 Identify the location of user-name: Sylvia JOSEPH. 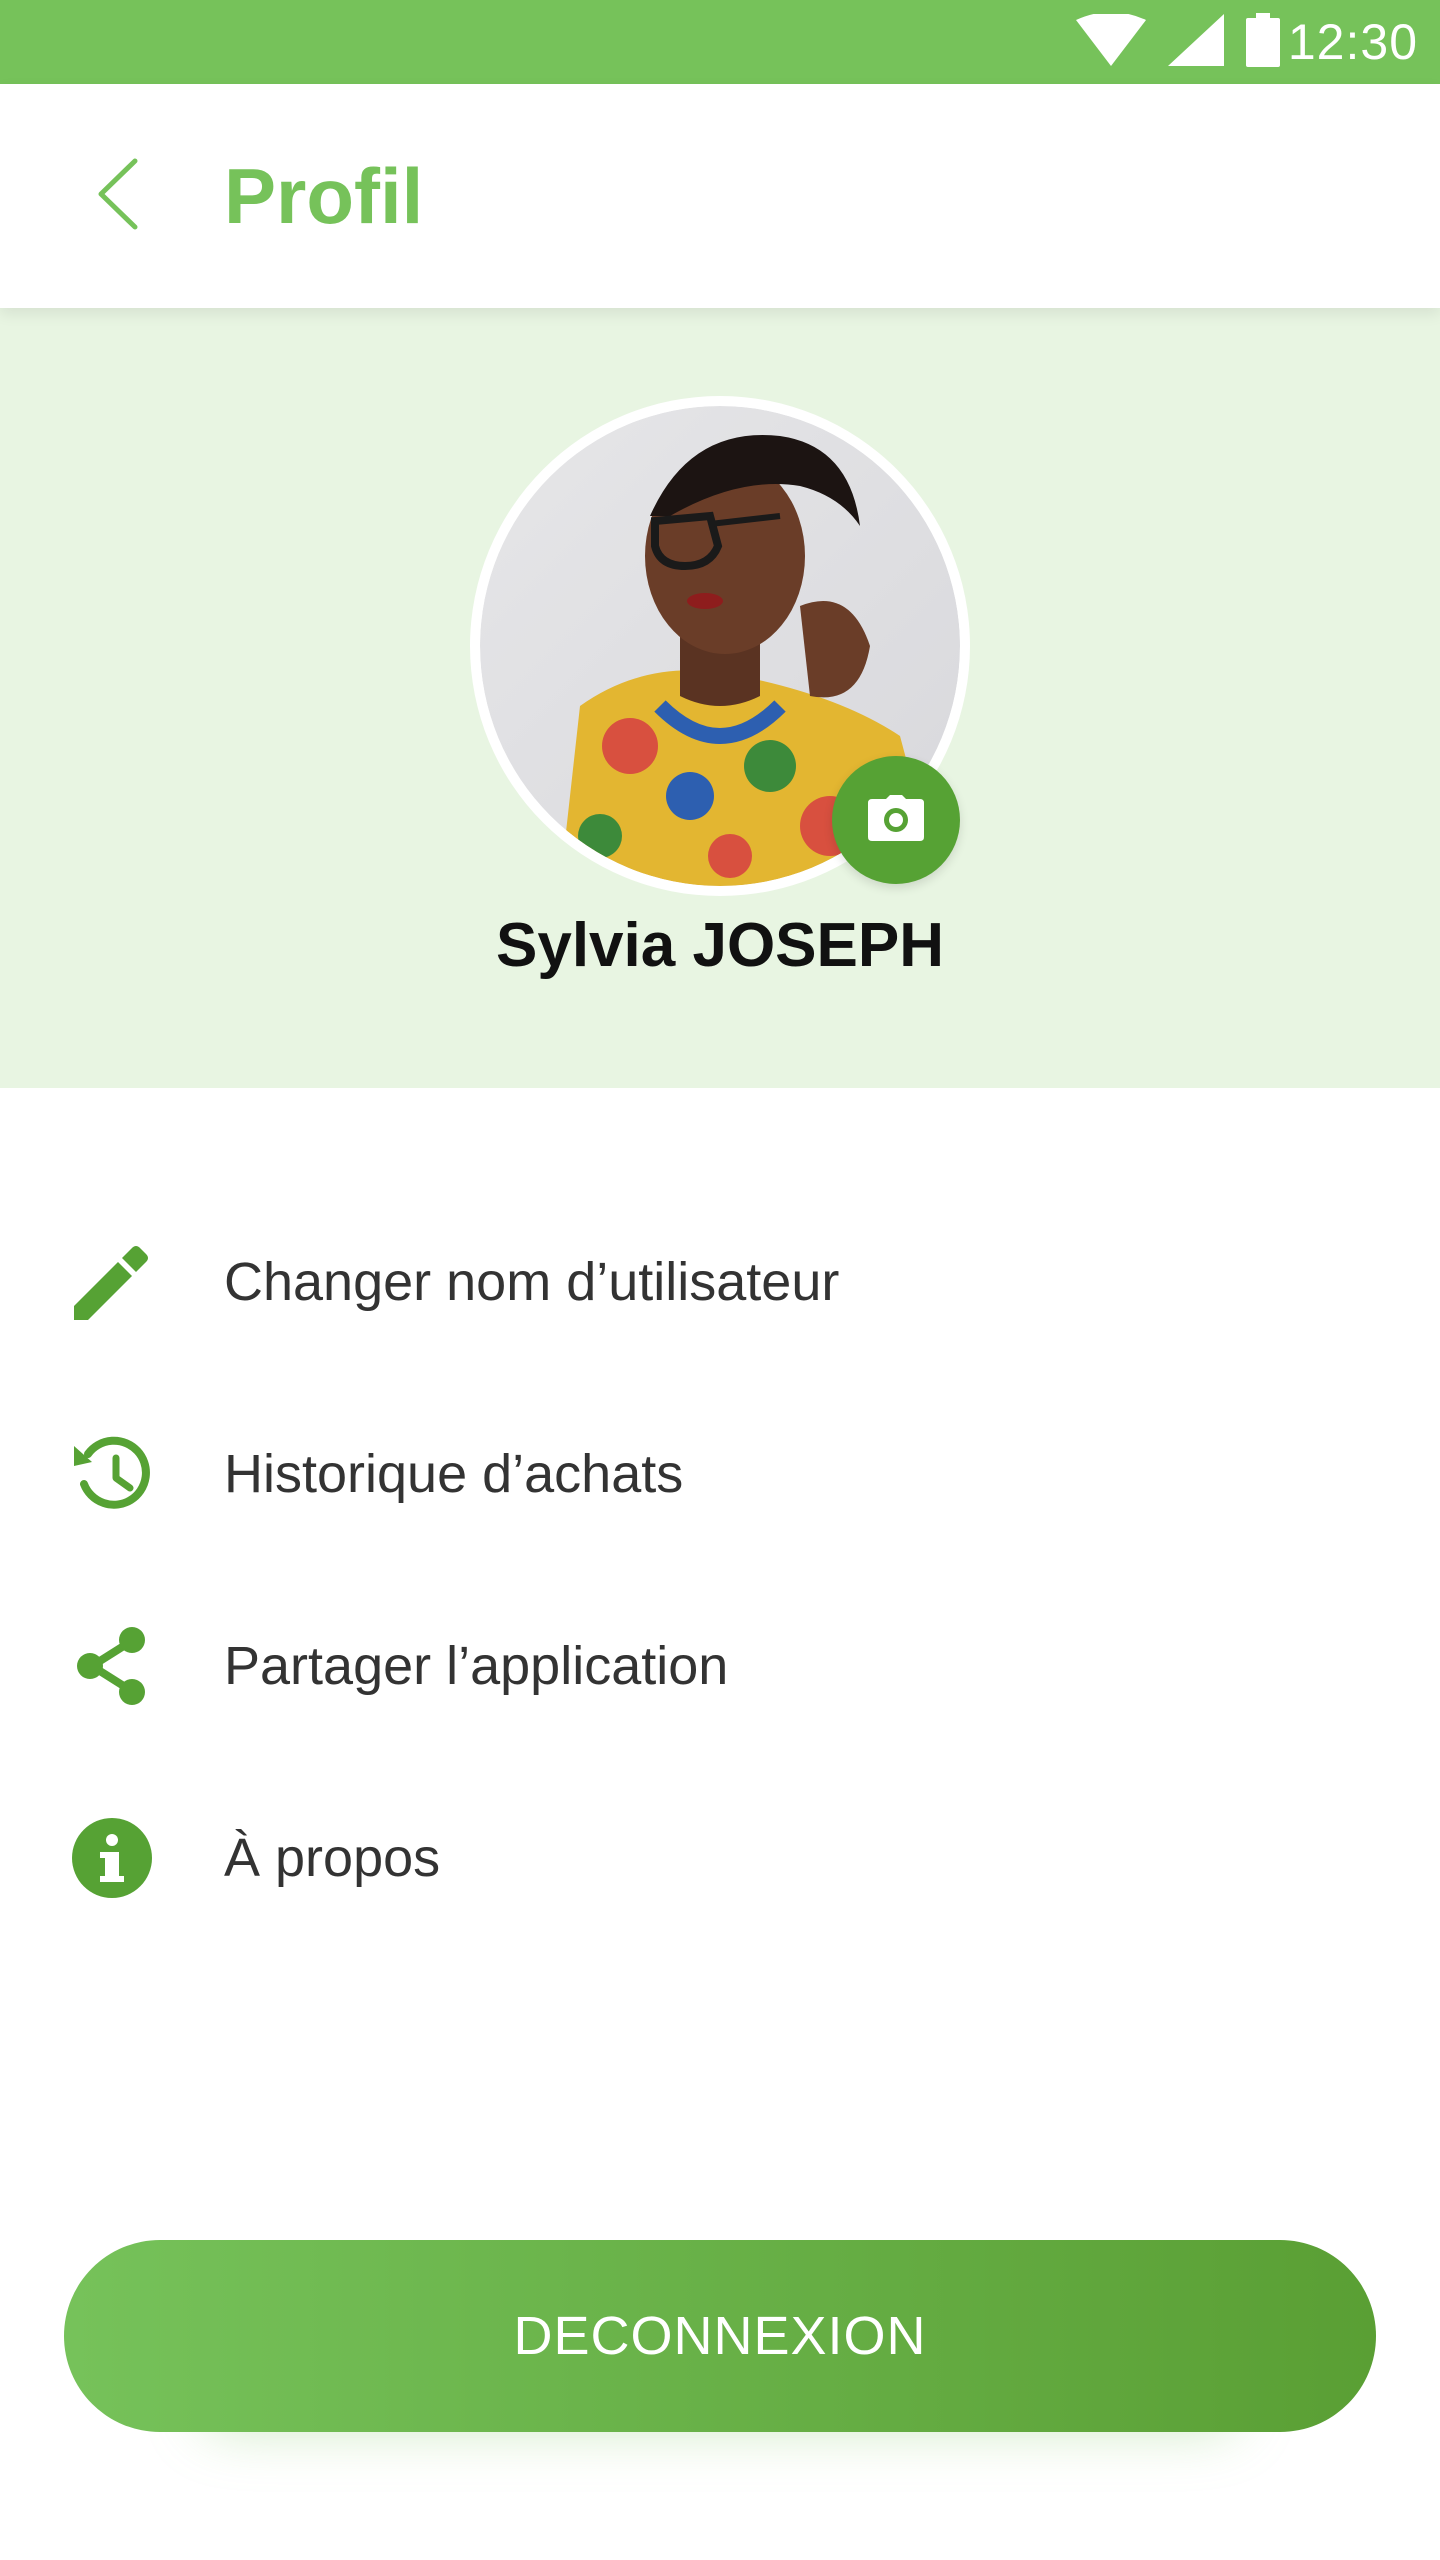
(720, 945).